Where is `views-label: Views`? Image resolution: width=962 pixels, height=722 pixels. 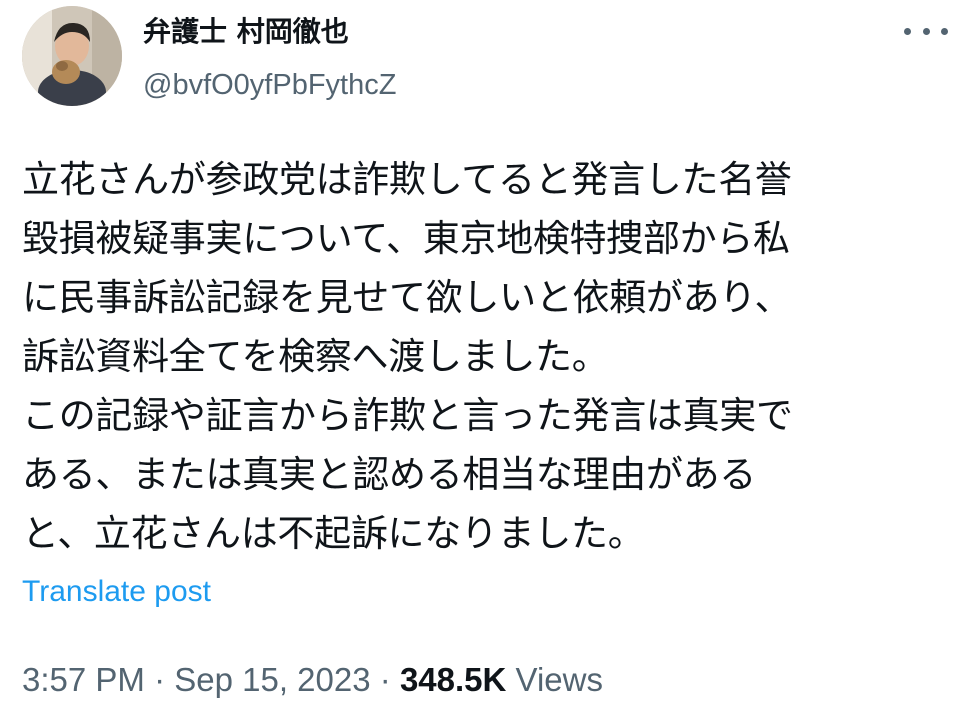
views-label: Views is located at coordinates (559, 679).